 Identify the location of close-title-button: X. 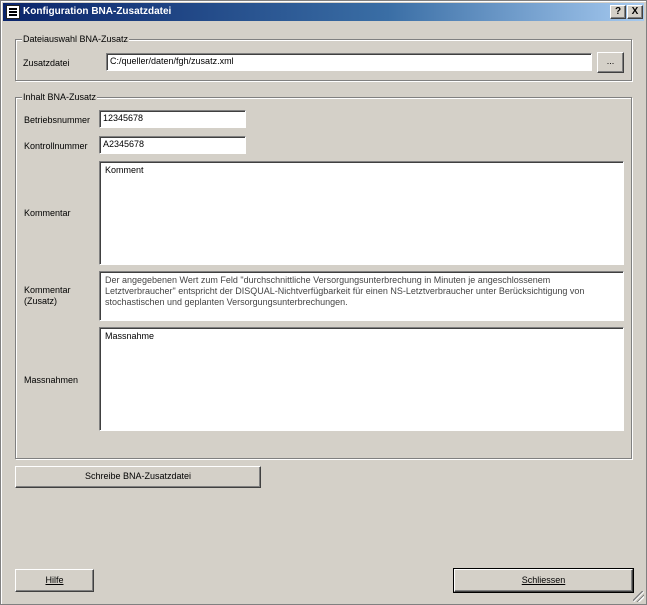
(635, 12).